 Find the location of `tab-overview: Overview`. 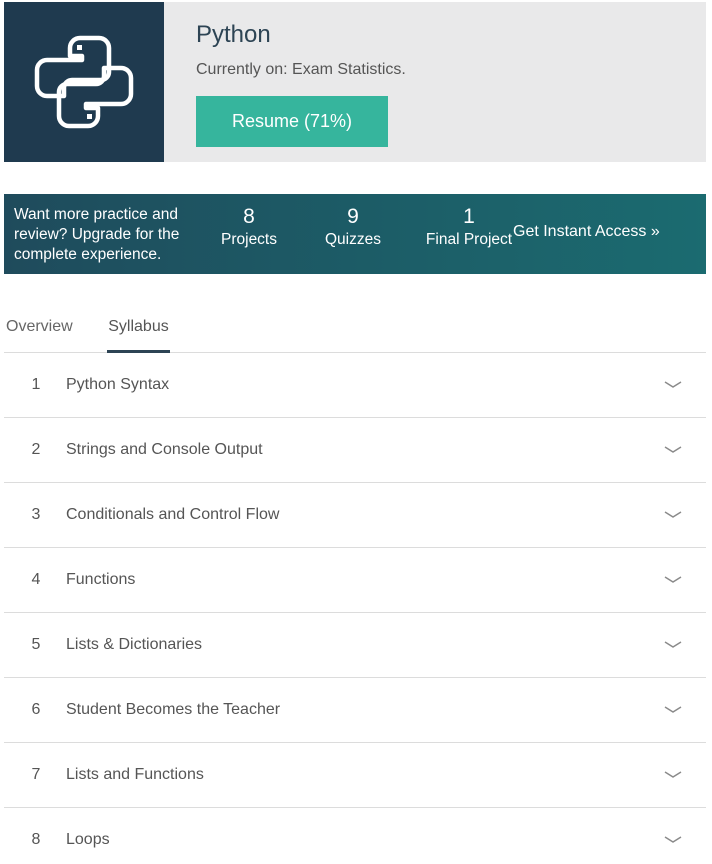

tab-overview: Overview is located at coordinates (39, 335).